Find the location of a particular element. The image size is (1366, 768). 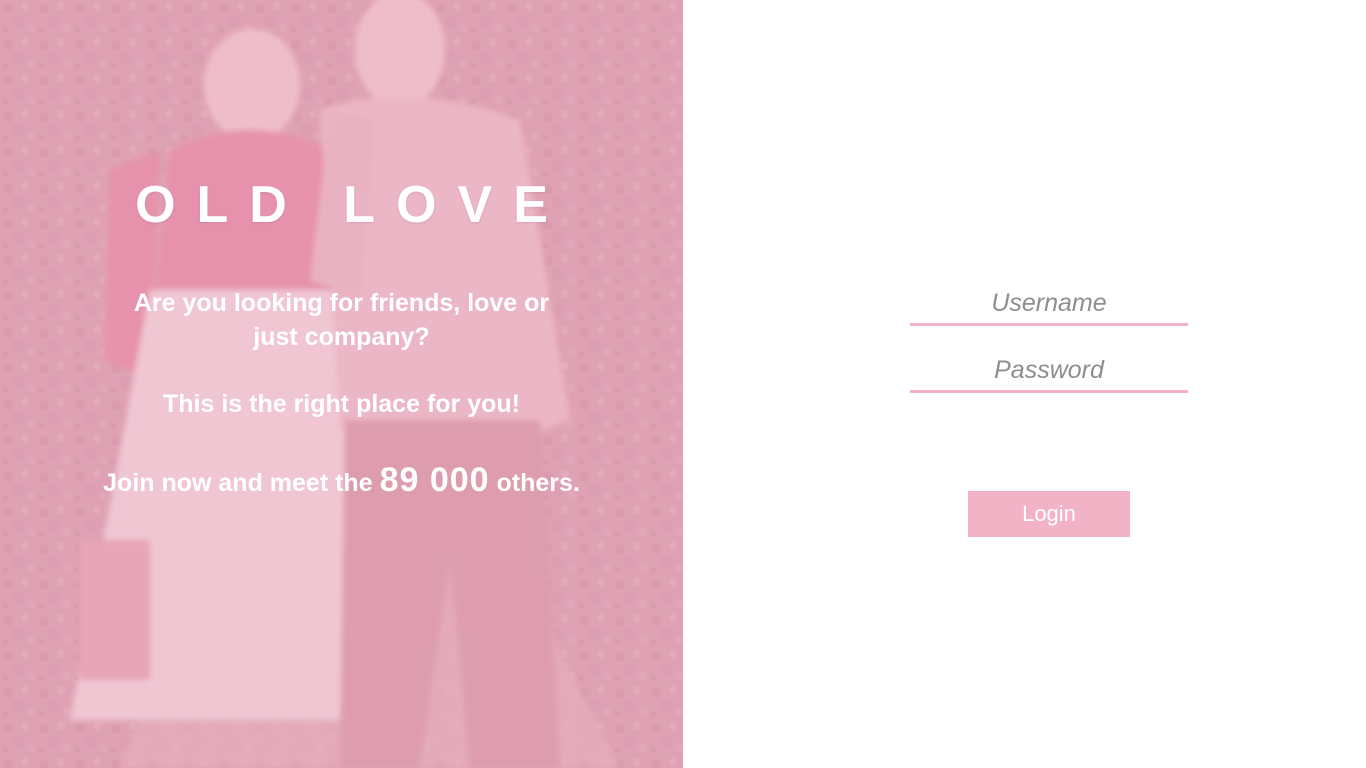

password-field is located at coordinates (1049, 371).